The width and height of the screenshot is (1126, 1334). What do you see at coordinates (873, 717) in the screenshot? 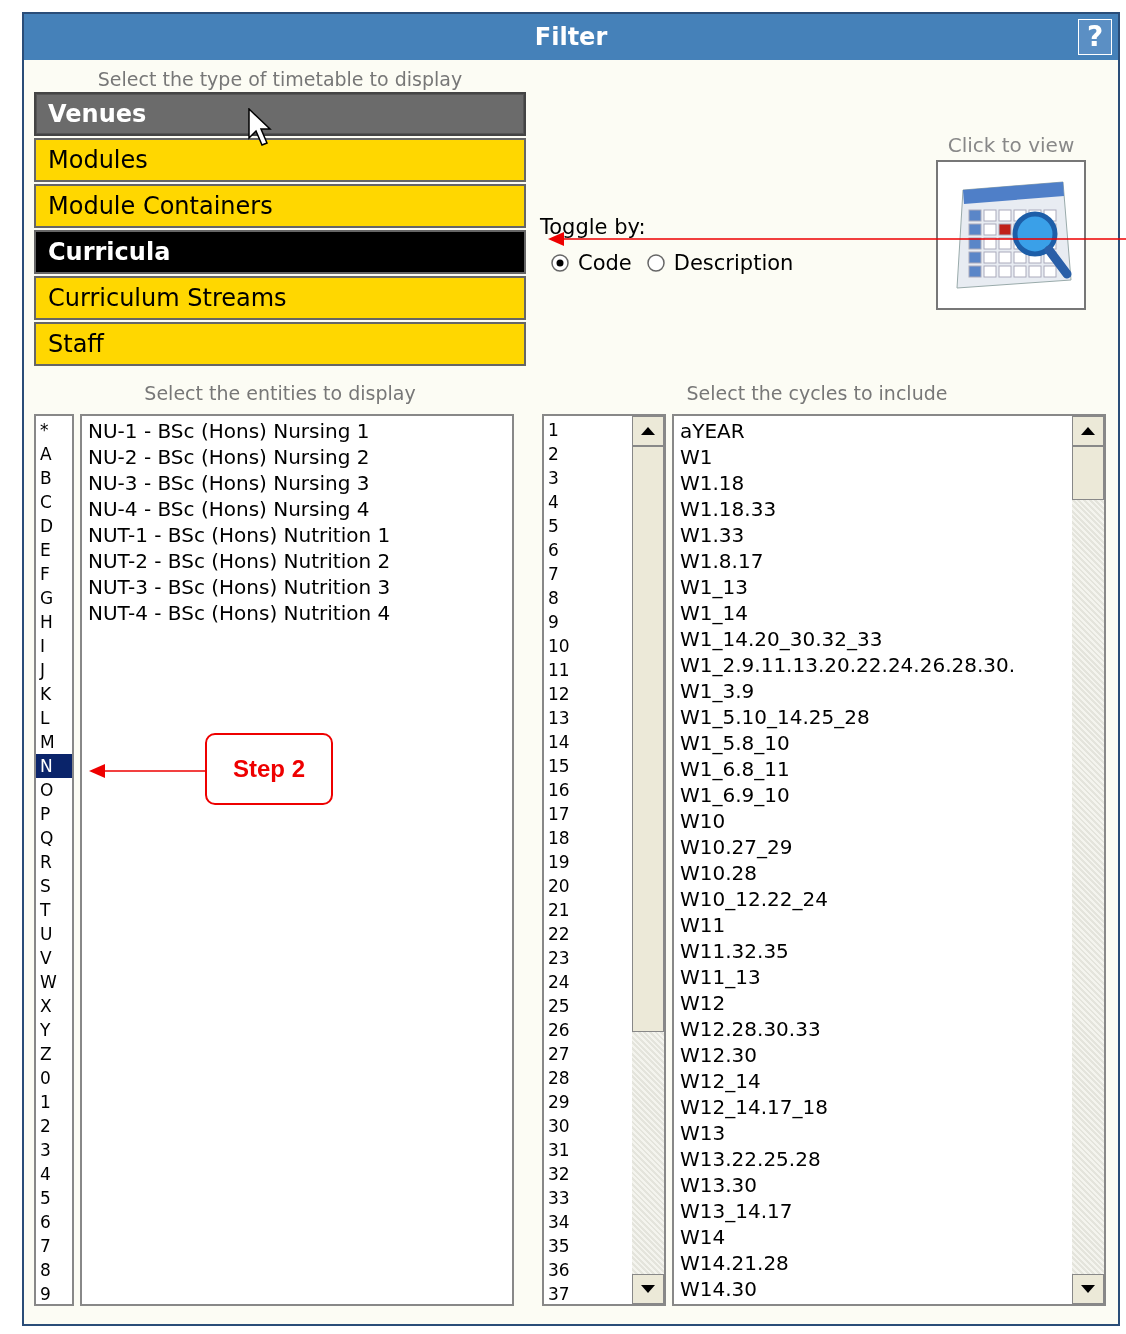
I see `cycle-item: W1_5.10_14.25_28` at bounding box center [873, 717].